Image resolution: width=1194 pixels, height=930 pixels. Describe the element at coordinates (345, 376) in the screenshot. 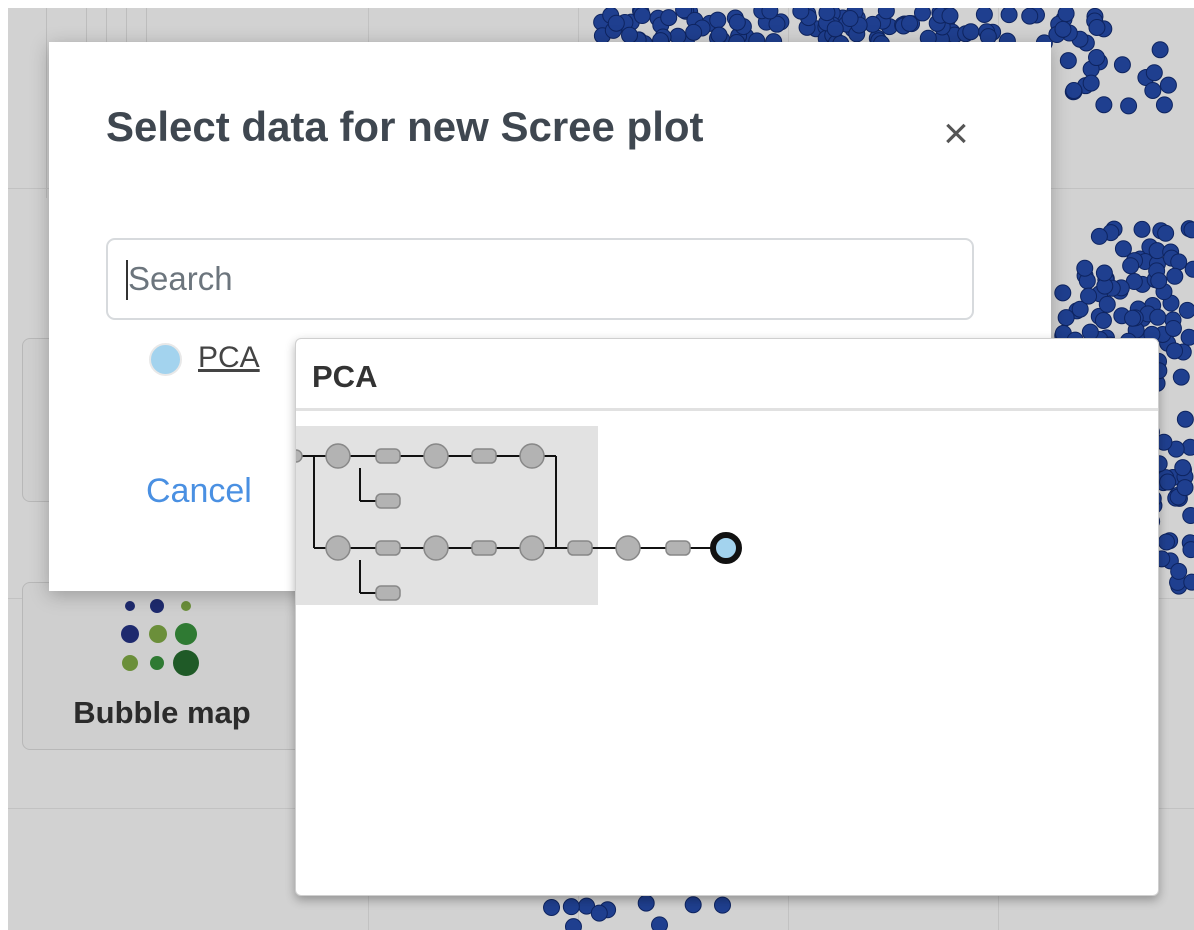

I see `popover-title: PCA` at that location.